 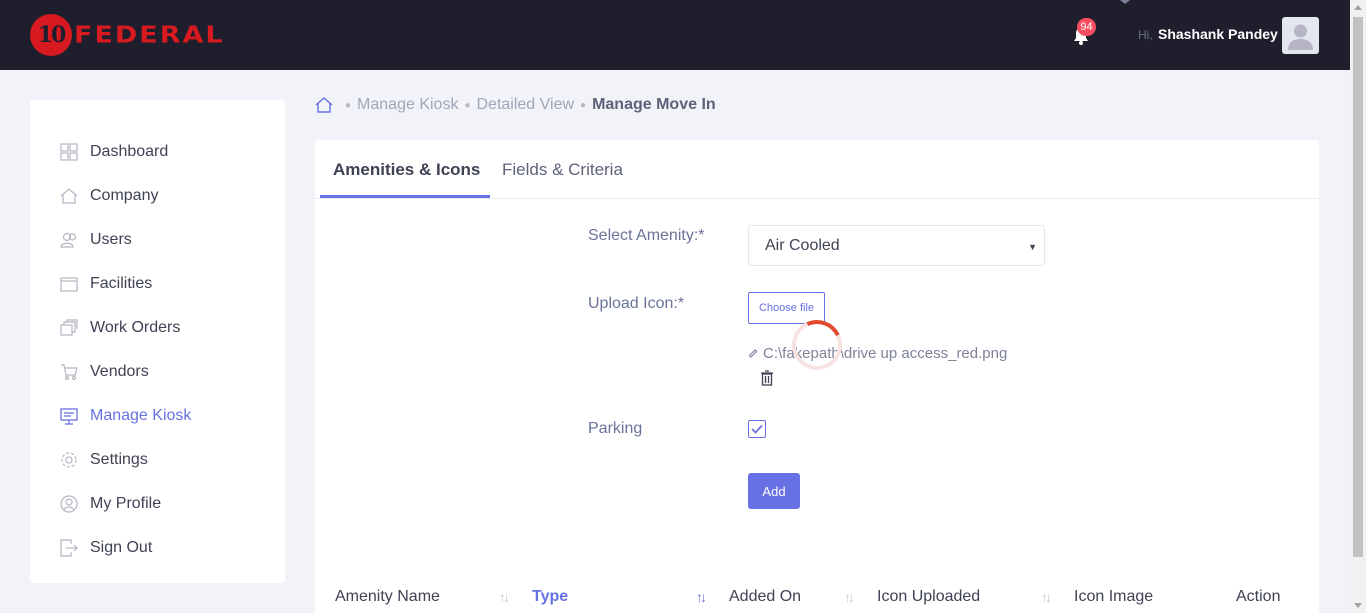 What do you see at coordinates (119, 459) in the screenshot?
I see `sidebar-item-label: Settings` at bounding box center [119, 459].